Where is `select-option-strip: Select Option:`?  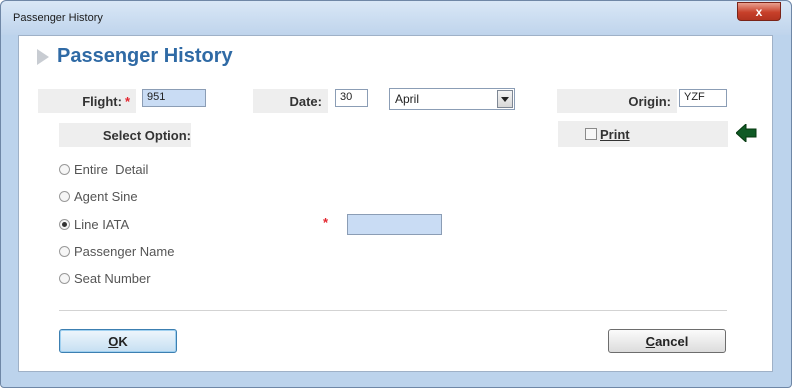
select-option-strip: Select Option: is located at coordinates (125, 135).